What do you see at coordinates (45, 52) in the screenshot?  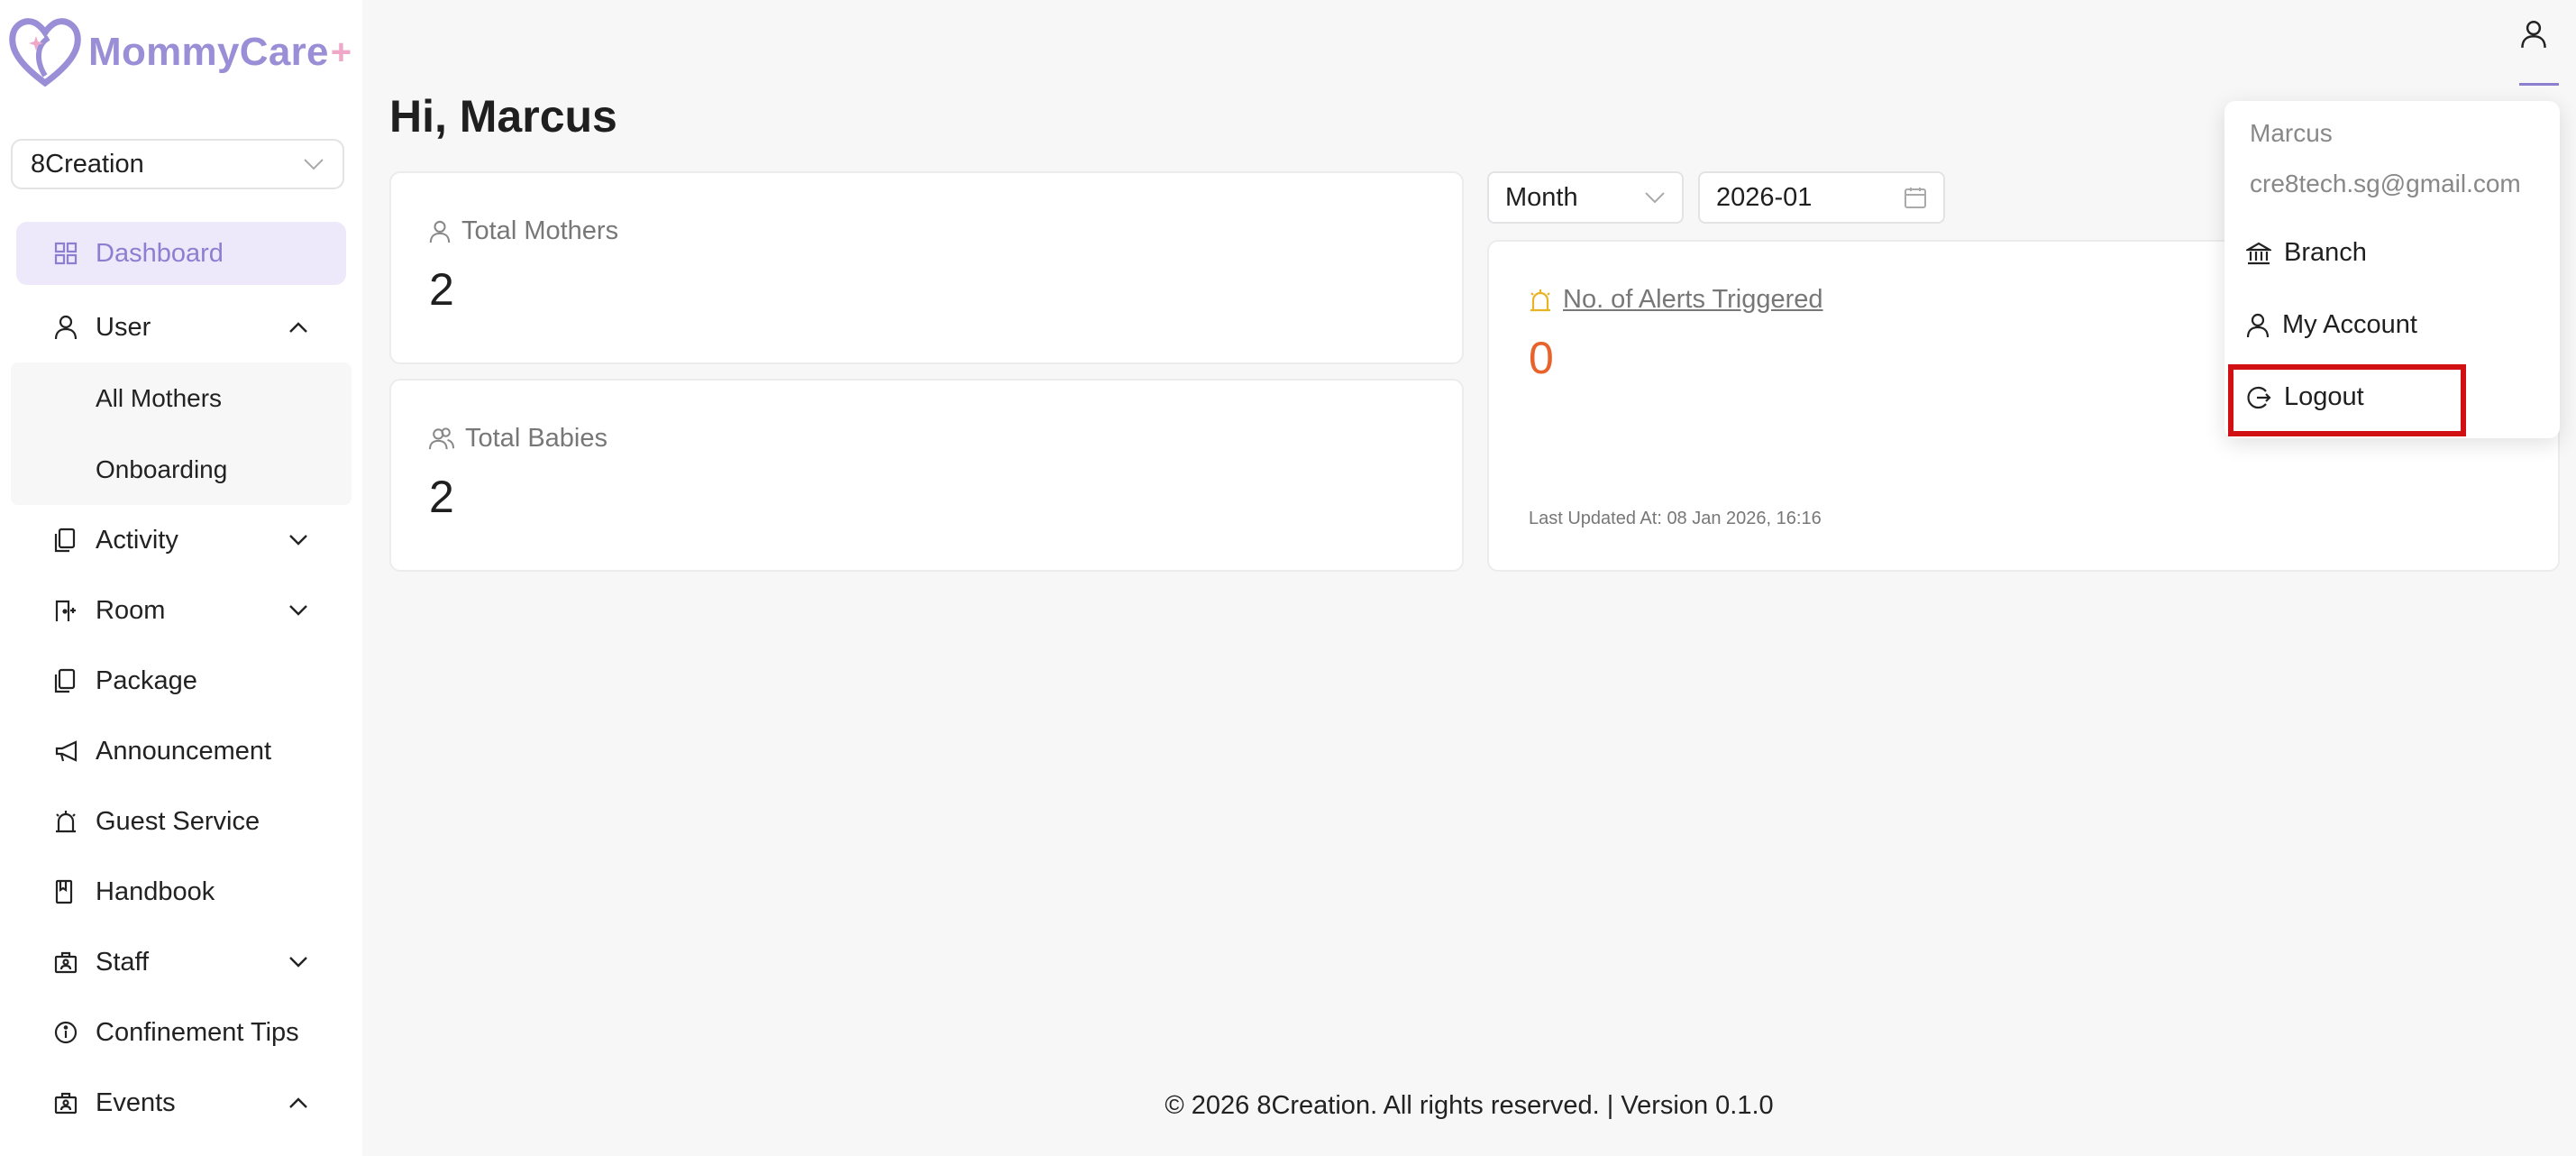 I see `heart-logo-icon` at bounding box center [45, 52].